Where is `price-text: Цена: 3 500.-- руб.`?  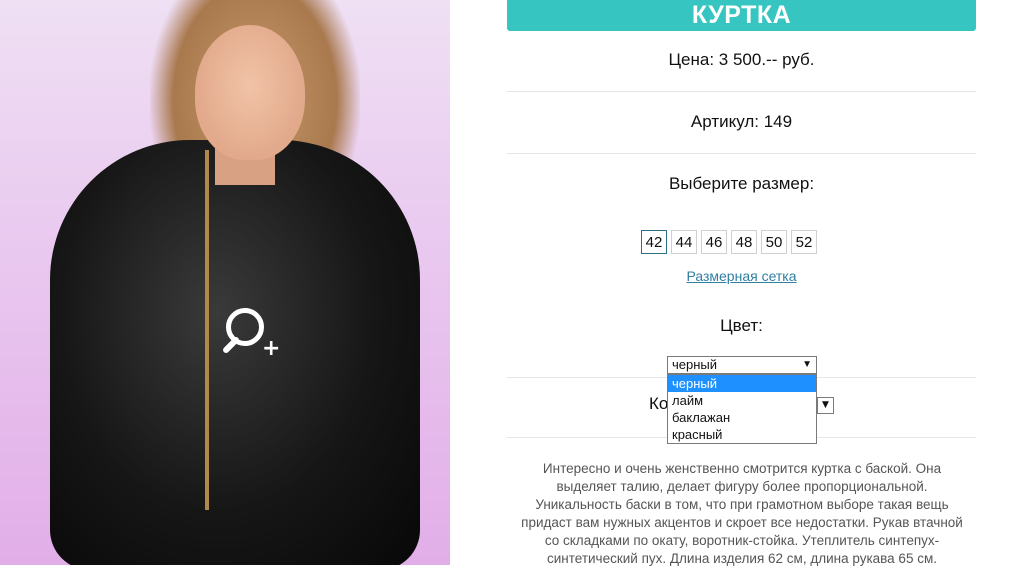 price-text: Цена: 3 500.-- руб. is located at coordinates (741, 59).